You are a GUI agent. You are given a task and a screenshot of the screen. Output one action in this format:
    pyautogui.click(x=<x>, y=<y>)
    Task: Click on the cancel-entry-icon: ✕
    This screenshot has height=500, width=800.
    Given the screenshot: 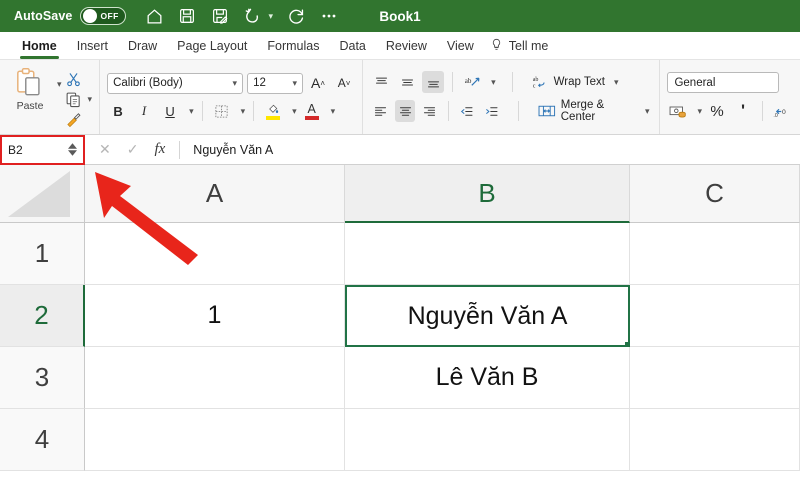 What is the action you would take?
    pyautogui.click(x=105, y=149)
    